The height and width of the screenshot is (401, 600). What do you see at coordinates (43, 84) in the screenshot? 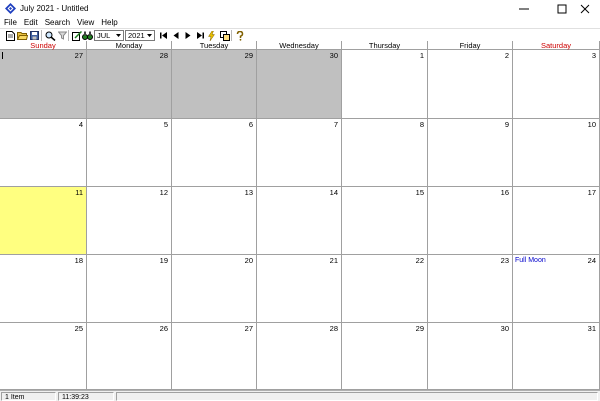
I see `day-cell-other-month: 27` at bounding box center [43, 84].